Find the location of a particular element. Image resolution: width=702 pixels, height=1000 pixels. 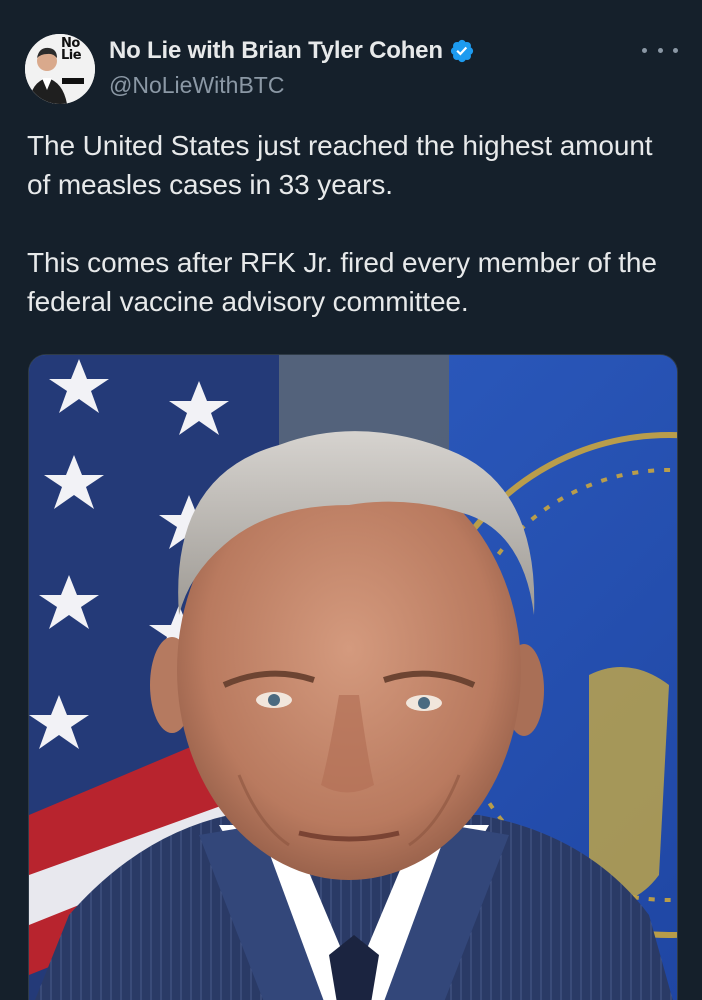

more-options-icon is located at coordinates (660, 50).